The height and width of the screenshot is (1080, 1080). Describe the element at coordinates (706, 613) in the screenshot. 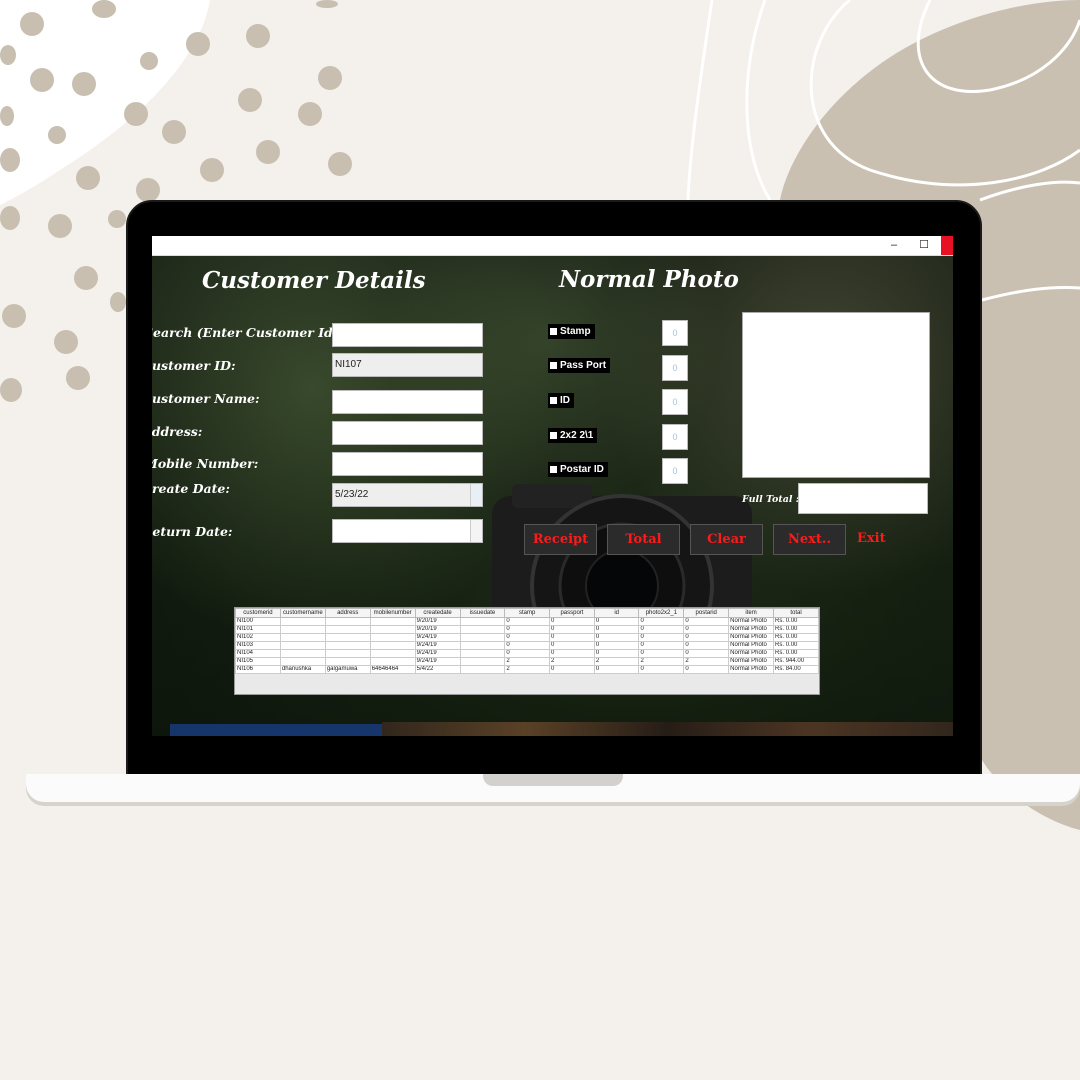

I see `column-header: postarid` at that location.